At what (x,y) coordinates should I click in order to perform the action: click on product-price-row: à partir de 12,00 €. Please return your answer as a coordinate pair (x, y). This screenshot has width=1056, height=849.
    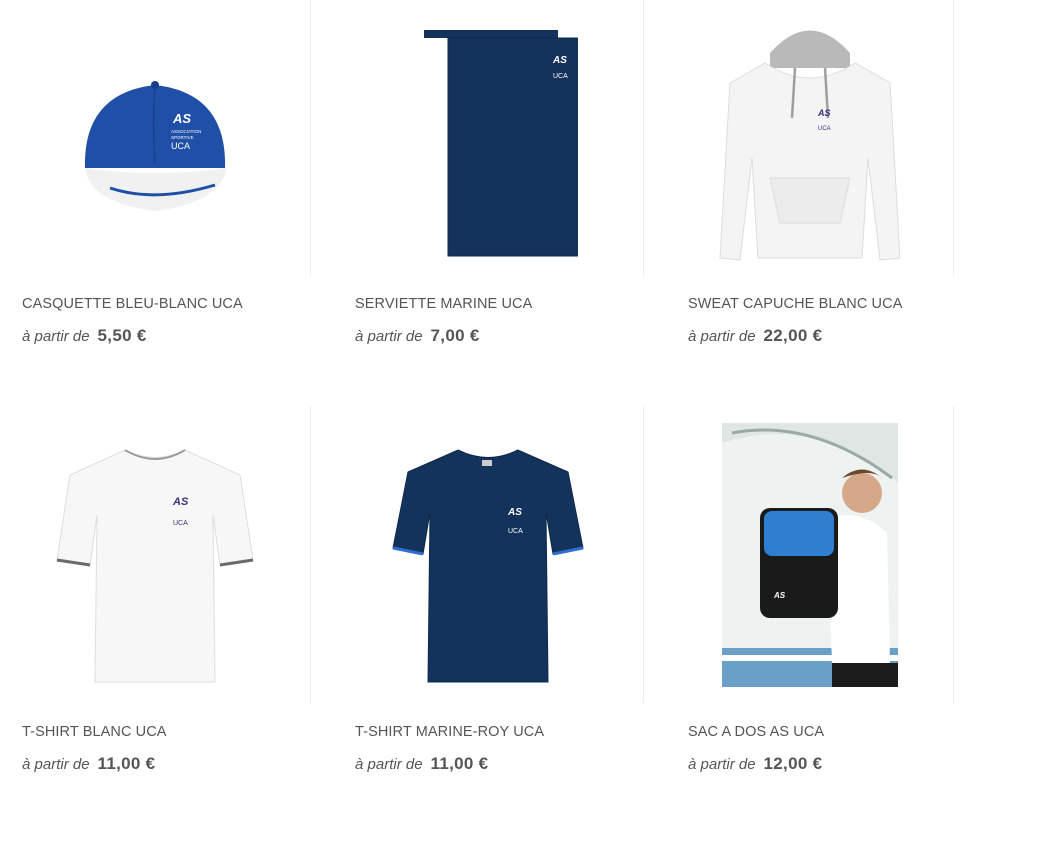
    Looking at the image, I should click on (755, 764).